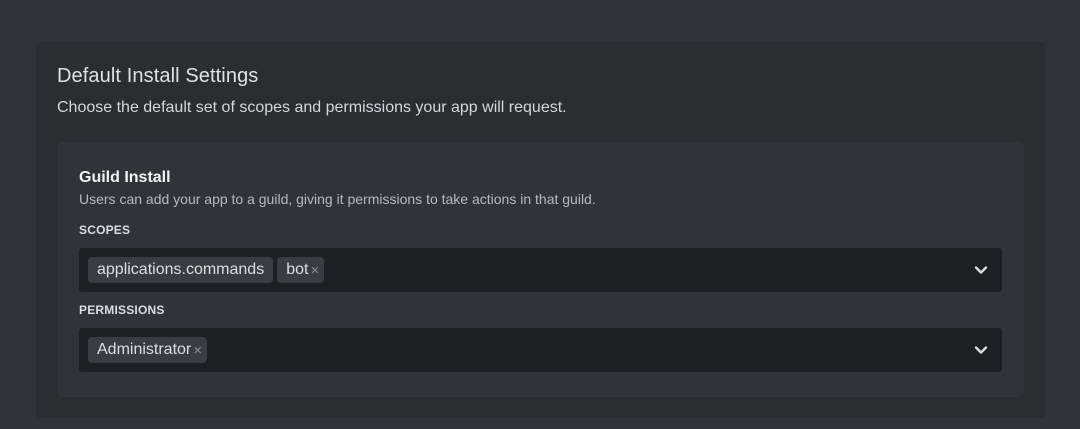  I want to click on scope-tag-applications-commands: applications.commands, so click(181, 270).